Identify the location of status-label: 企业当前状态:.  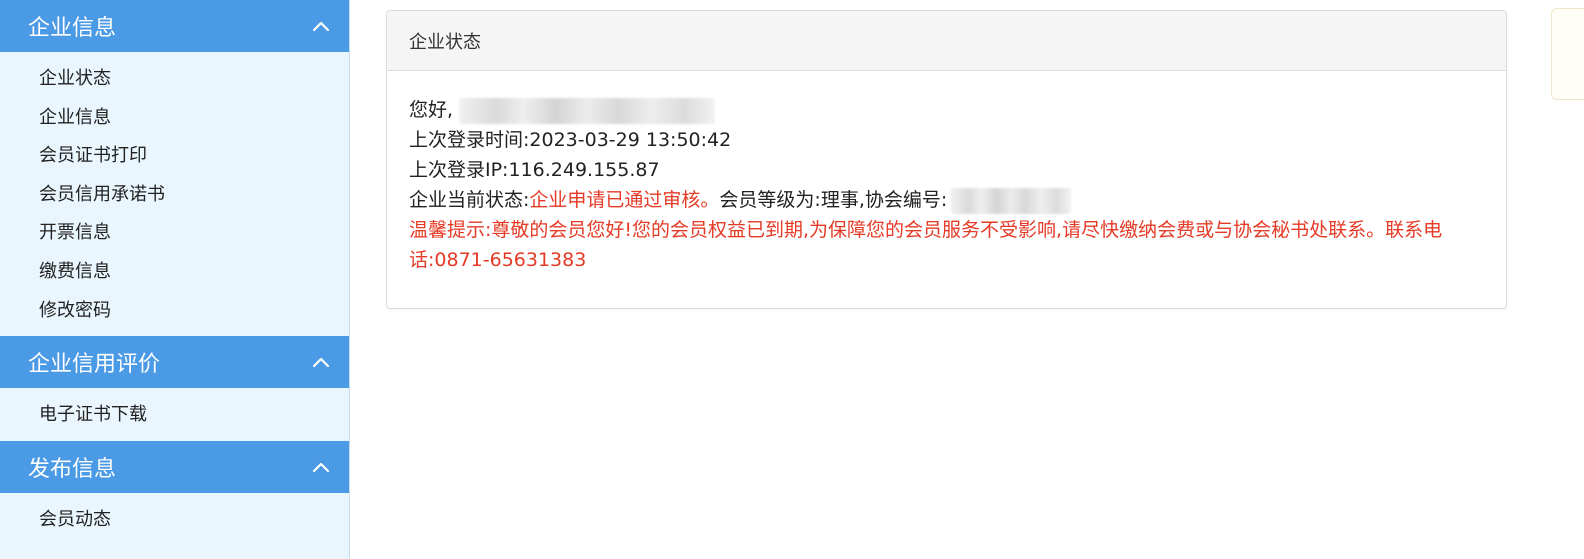
(469, 200).